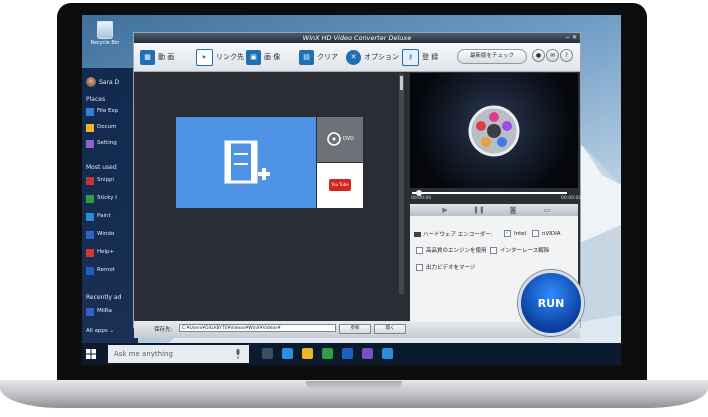 This screenshot has width=708, height=417. Describe the element at coordinates (417, 234) in the screenshot. I see `gpu-icon` at that location.